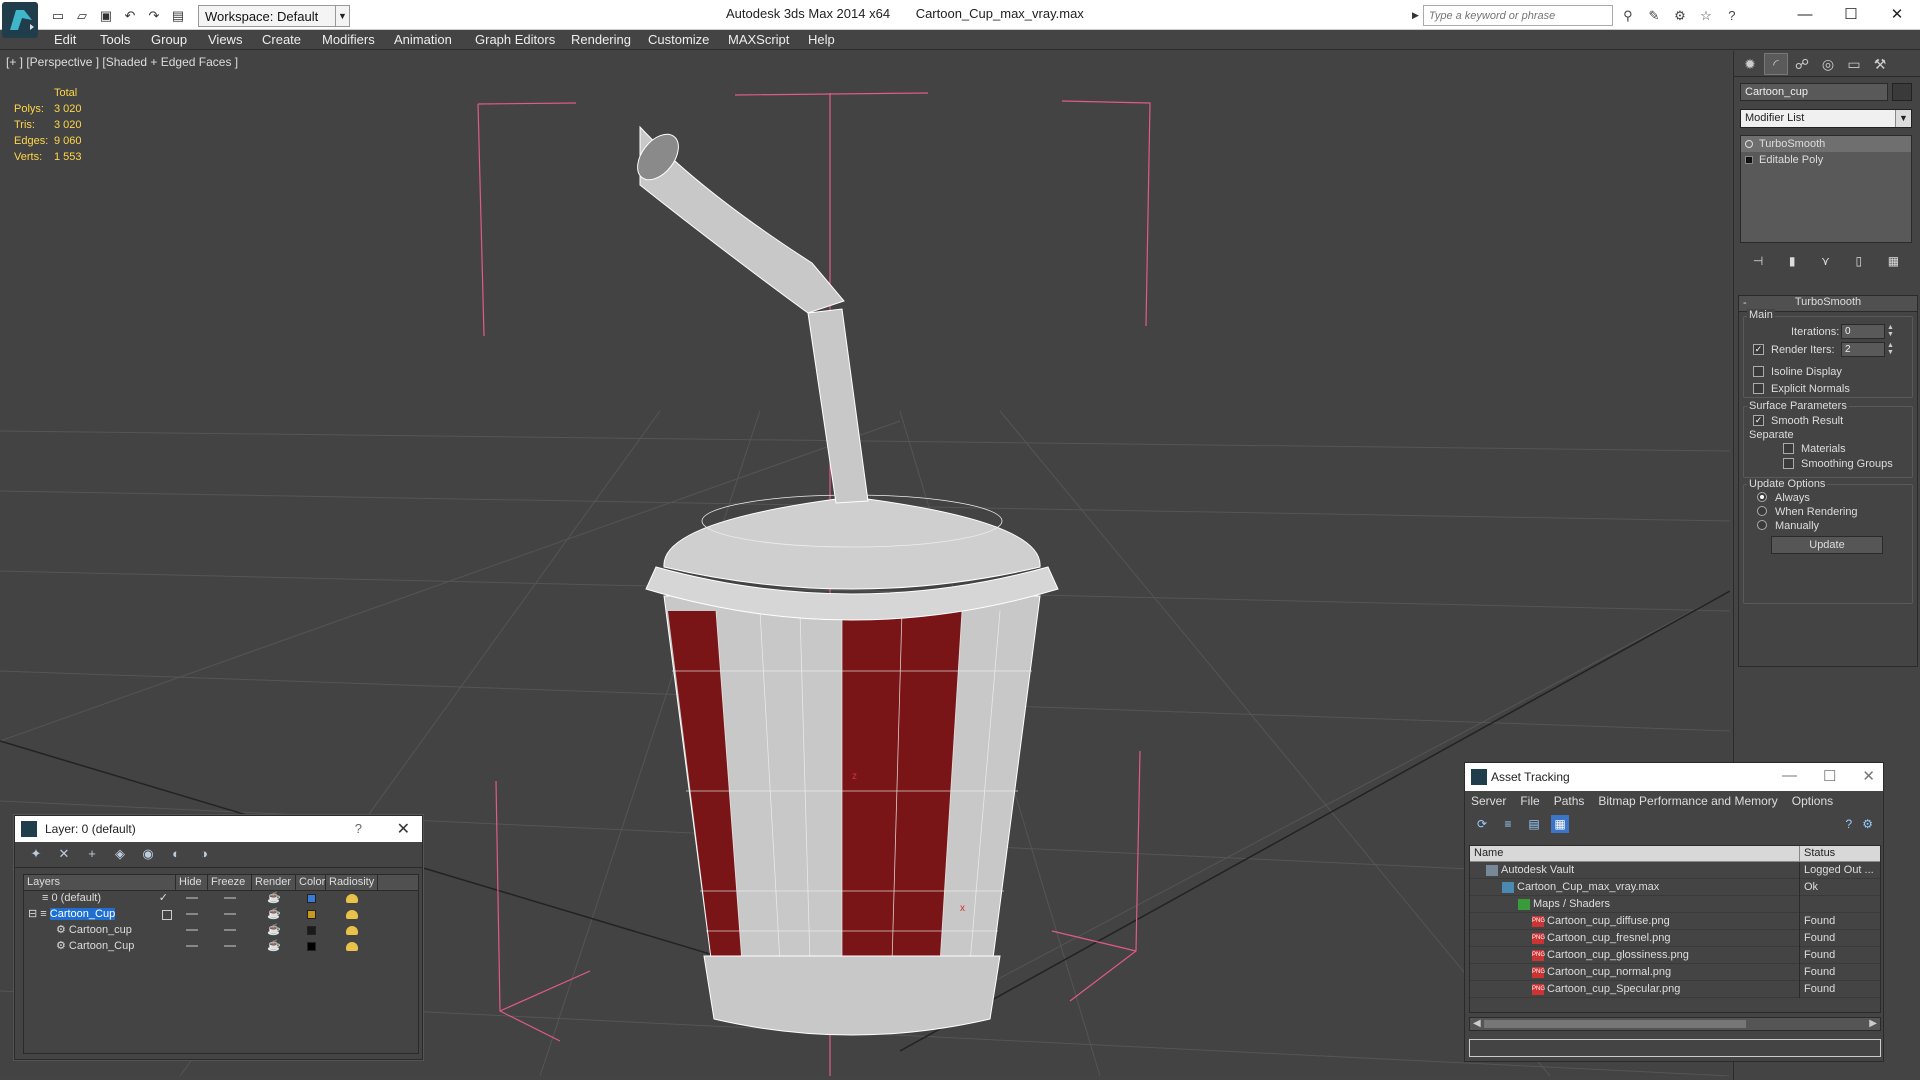 Image resolution: width=1920 pixels, height=1080 pixels. I want to click on asset-row: Cartoon_Cup_max_vray.max Ok, so click(1675, 887).